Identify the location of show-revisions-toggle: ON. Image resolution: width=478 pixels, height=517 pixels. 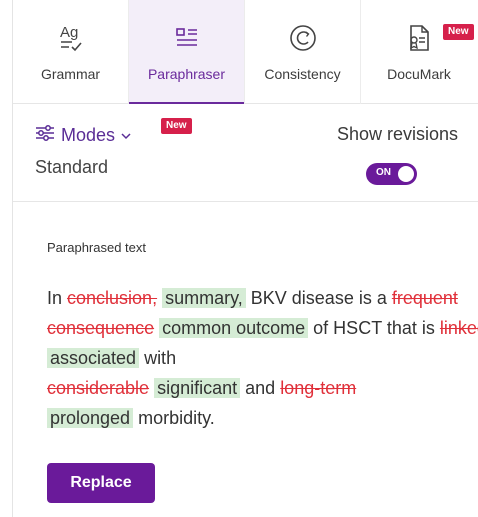
(391, 174).